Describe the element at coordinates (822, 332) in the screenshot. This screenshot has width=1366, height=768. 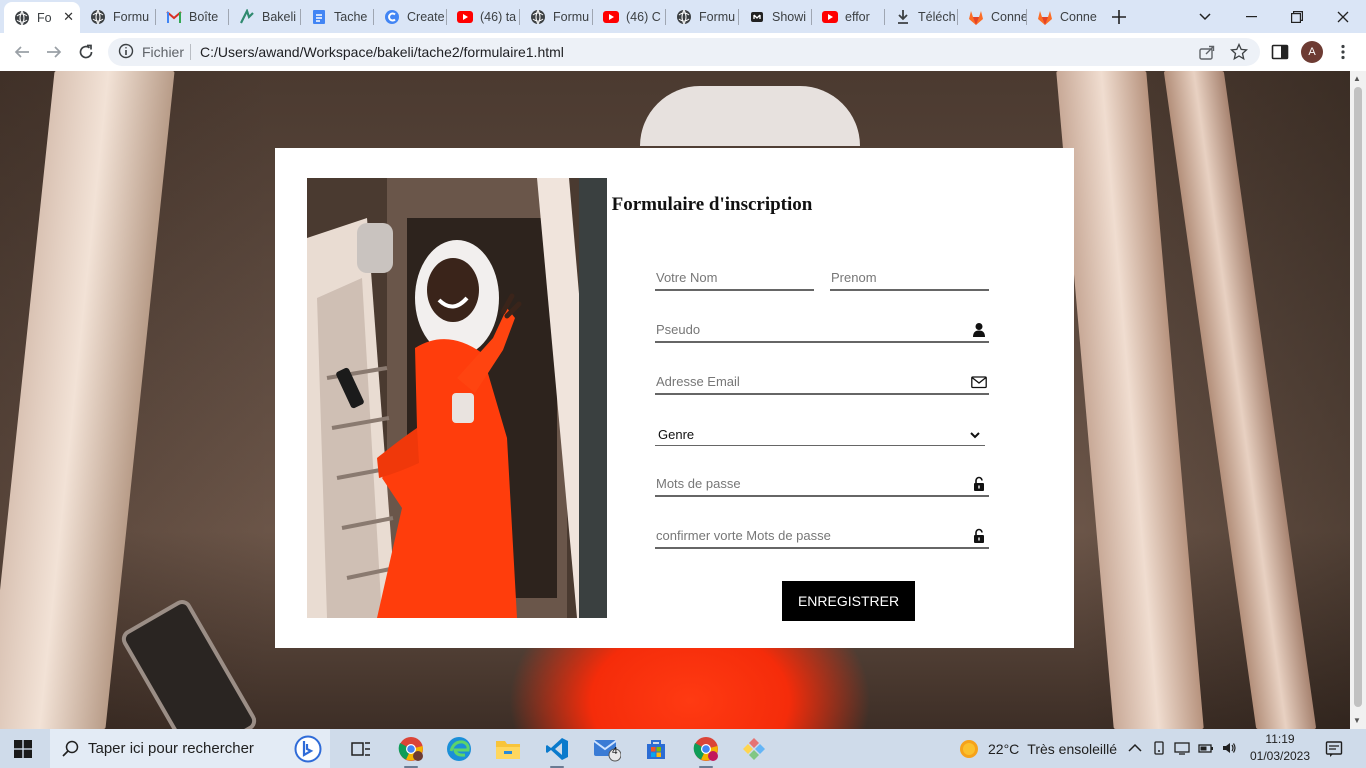
I see `pseudo-field: Pseudo` at that location.